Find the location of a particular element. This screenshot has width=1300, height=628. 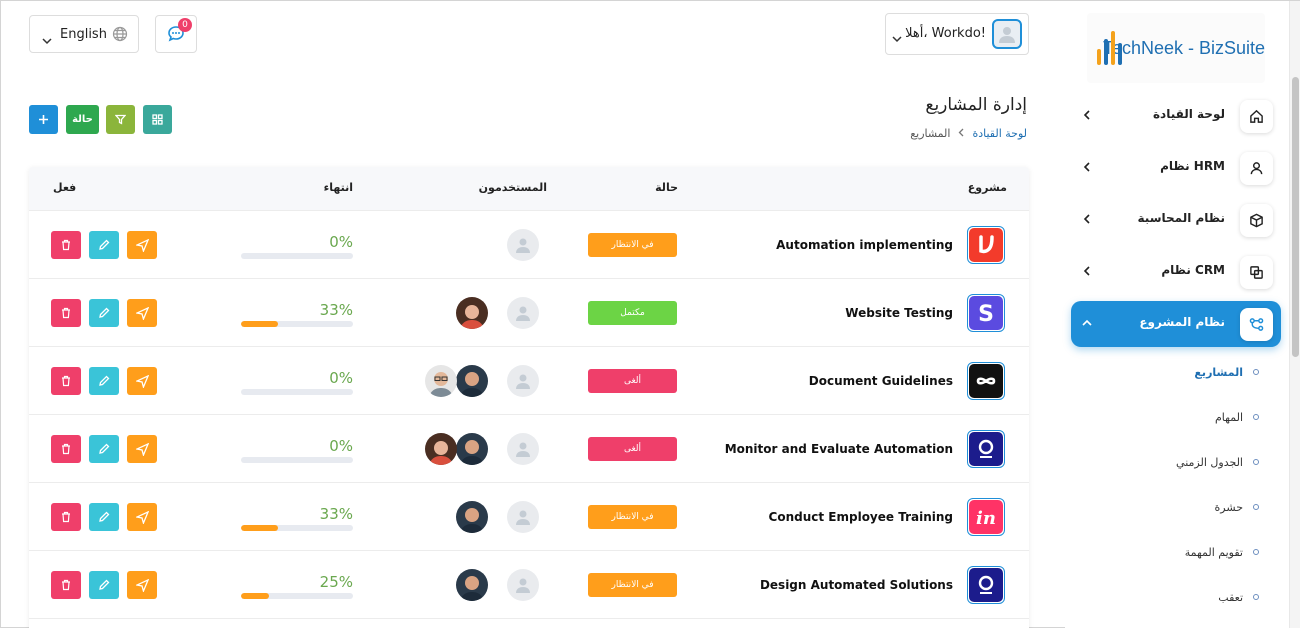

message-count-badge: 0 is located at coordinates (185, 25).